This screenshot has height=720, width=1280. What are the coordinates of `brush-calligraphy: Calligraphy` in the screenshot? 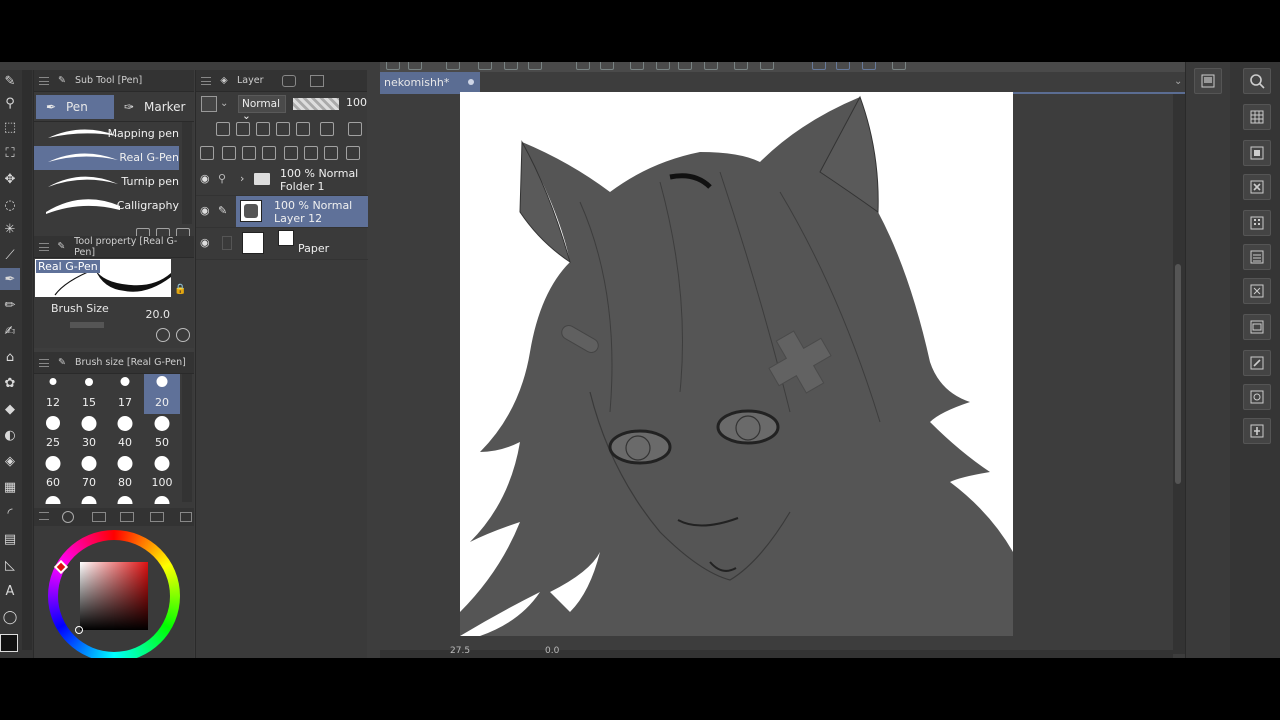 It's located at (106, 206).